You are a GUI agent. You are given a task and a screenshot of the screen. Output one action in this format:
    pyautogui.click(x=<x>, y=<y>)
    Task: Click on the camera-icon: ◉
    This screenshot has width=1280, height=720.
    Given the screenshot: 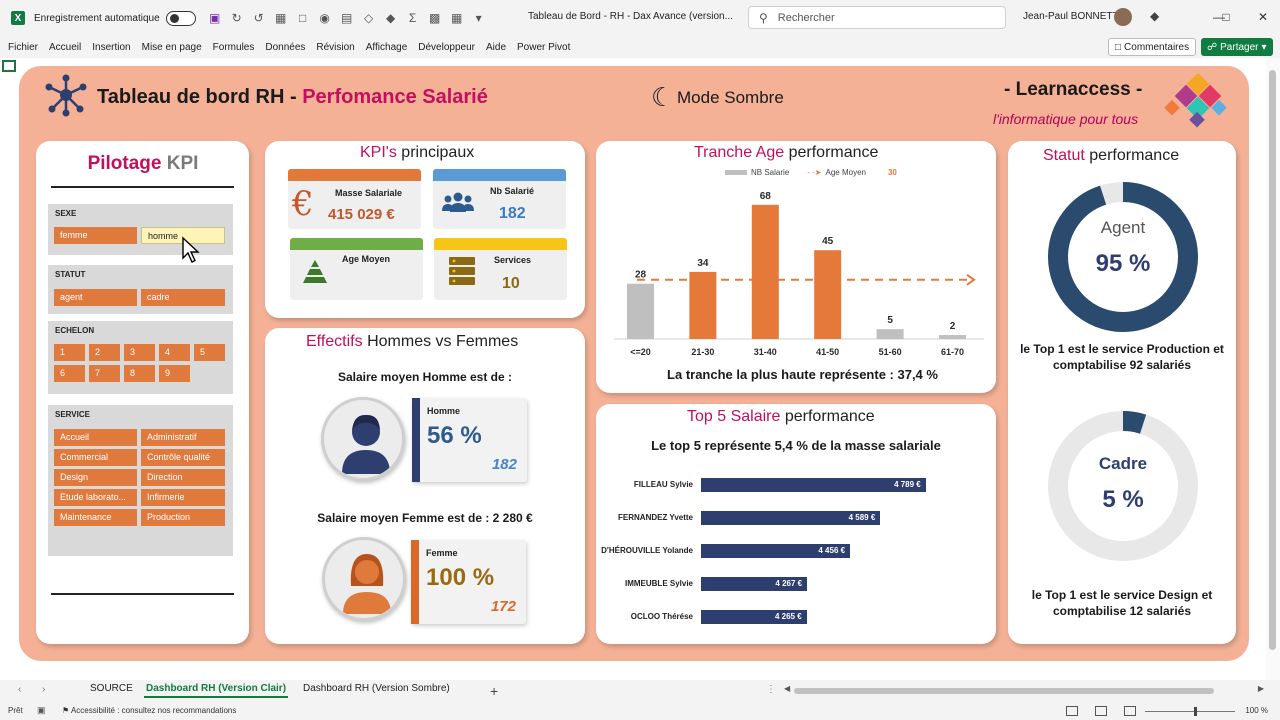 What is the action you would take?
    pyautogui.click(x=325, y=18)
    